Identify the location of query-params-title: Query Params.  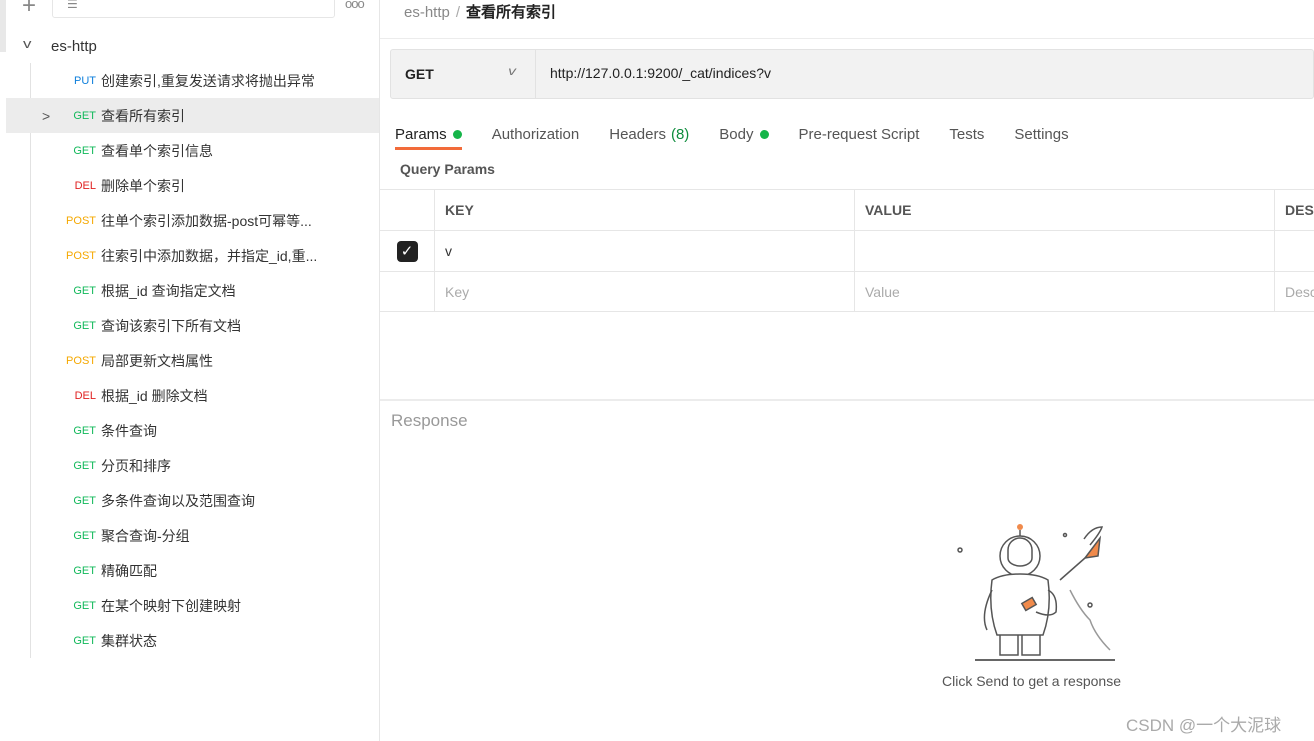
(447, 169).